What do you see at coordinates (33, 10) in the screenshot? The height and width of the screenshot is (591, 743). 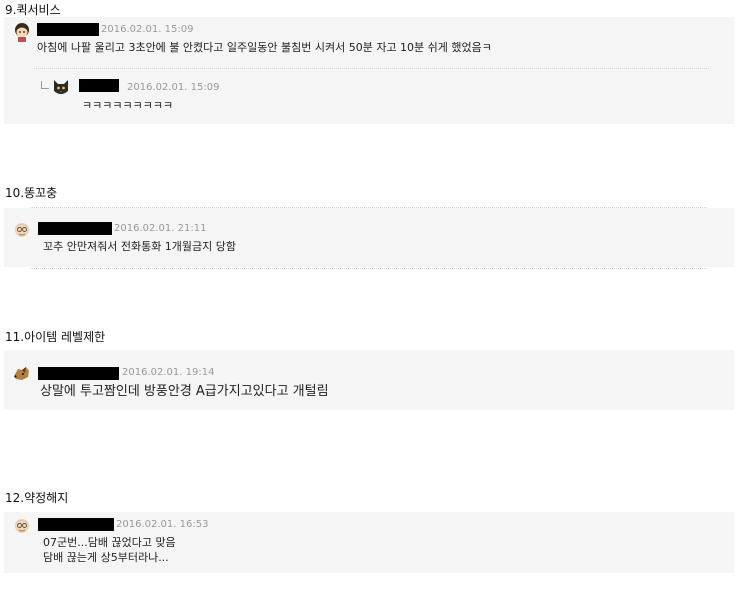 I see `section-title-quick-service: 9.퀵서비스` at bounding box center [33, 10].